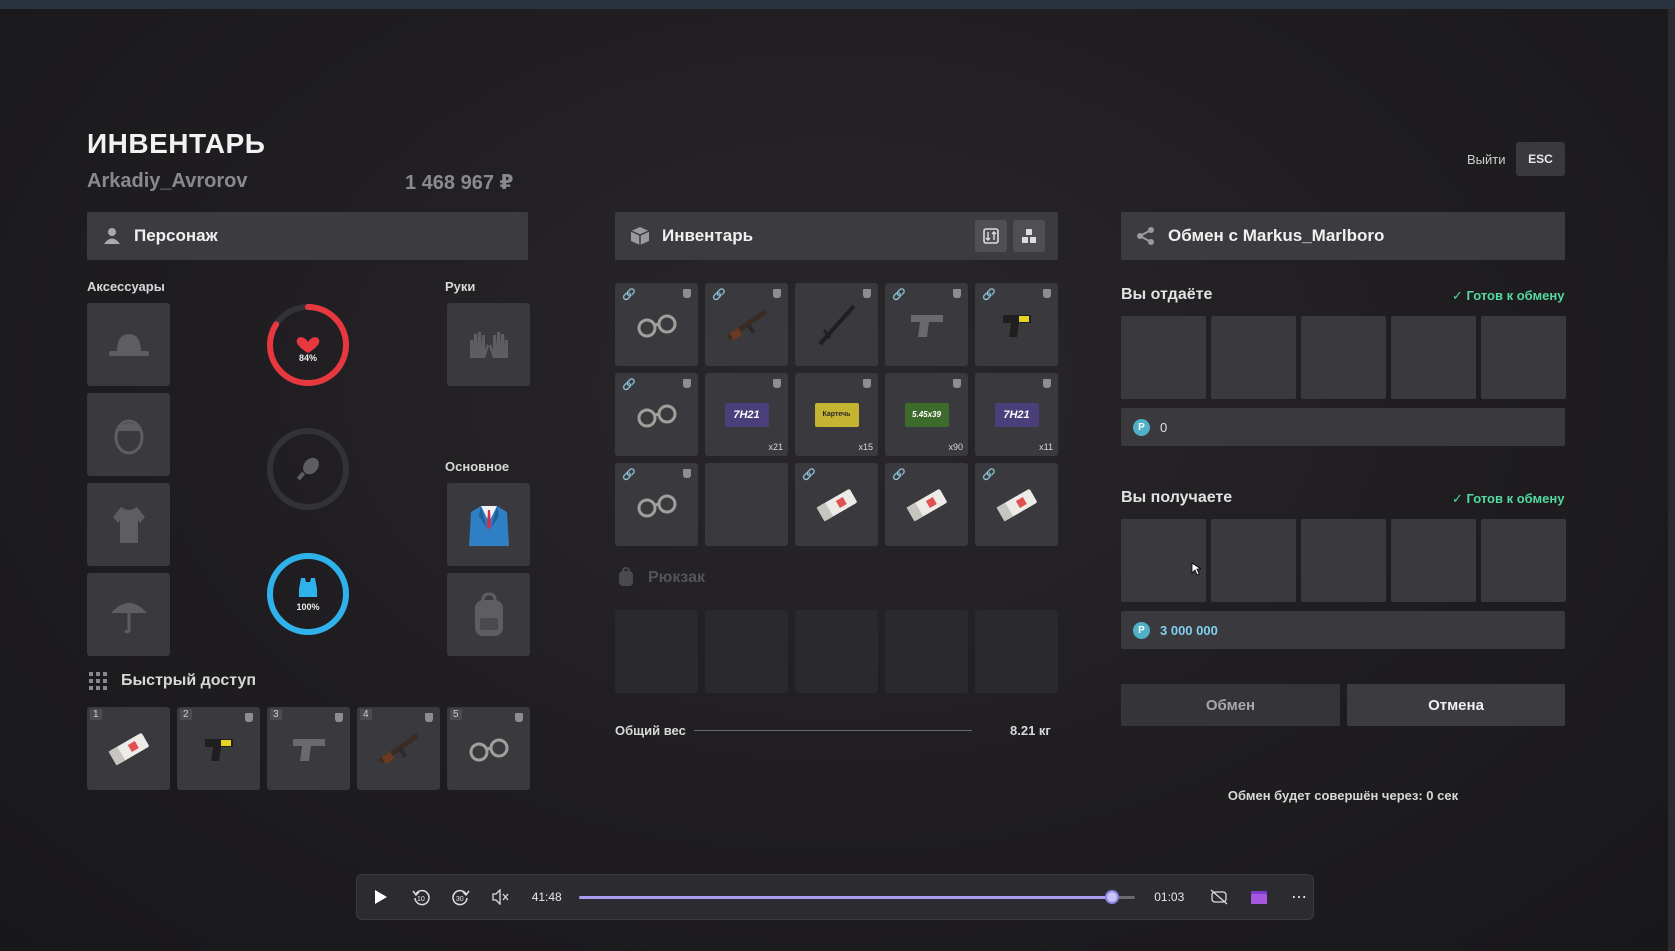 The image size is (1675, 951). I want to click on item-count: x11, so click(1046, 447).